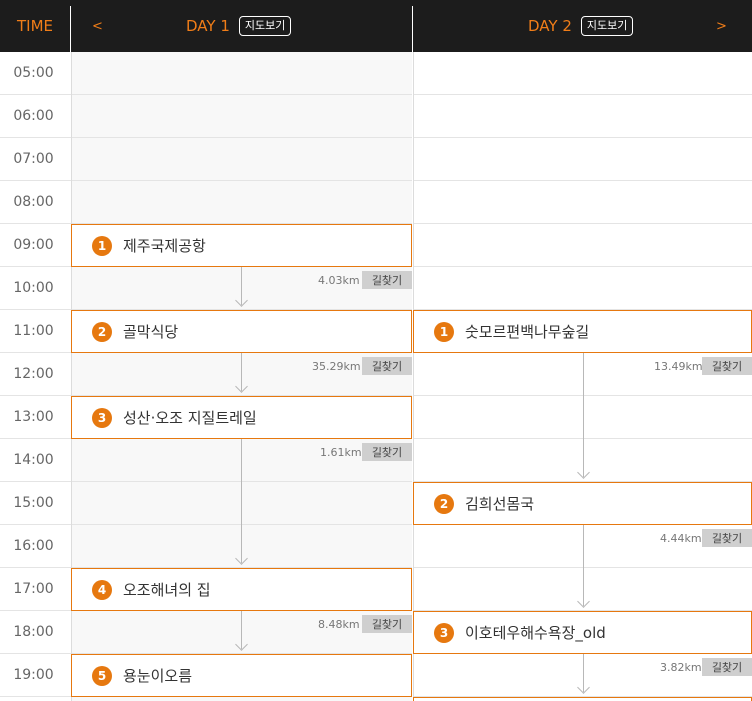 Image resolution: width=752 pixels, height=701 pixels. Describe the element at coordinates (34, 26) in the screenshot. I see `time-header-label: TIME` at that location.